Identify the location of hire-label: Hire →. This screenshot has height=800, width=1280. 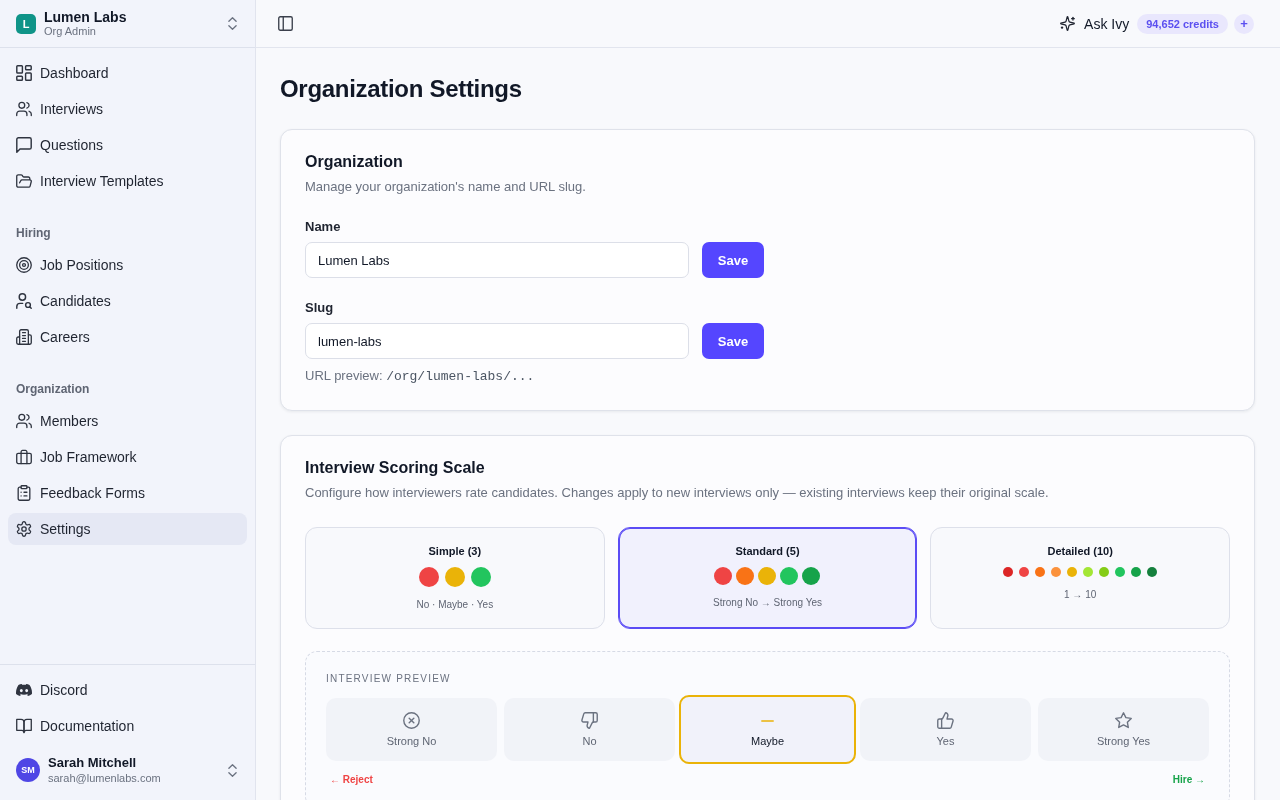
(1188, 780).